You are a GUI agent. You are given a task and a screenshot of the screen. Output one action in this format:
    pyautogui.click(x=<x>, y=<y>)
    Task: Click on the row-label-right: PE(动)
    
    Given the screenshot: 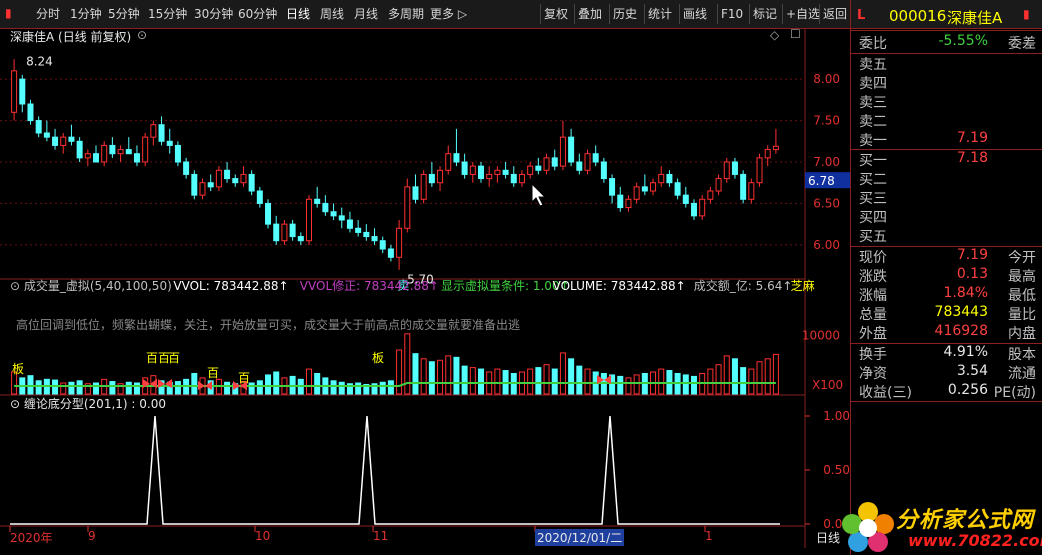 What is the action you would take?
    pyautogui.click(x=1014, y=393)
    